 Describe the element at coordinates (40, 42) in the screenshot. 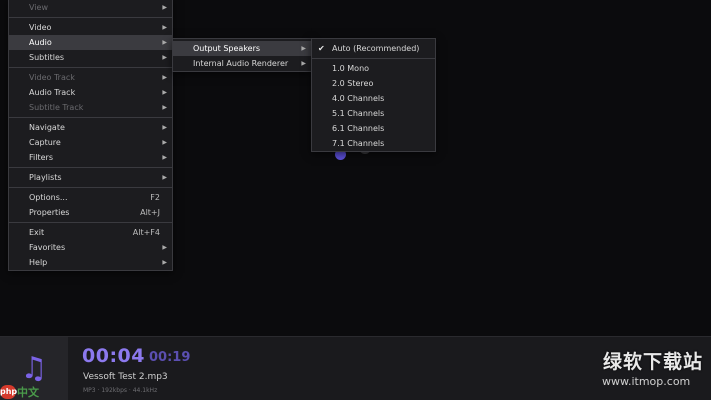

I see `menu-item-label: Audio` at that location.